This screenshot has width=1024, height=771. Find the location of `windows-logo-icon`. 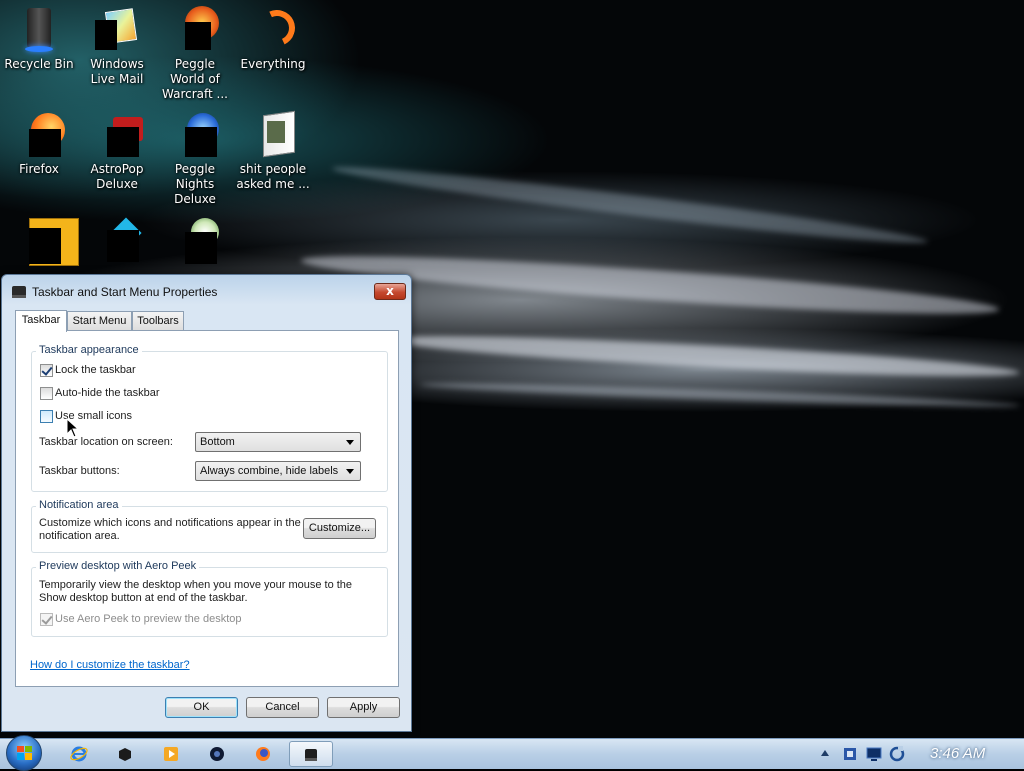

windows-logo-icon is located at coordinates (24, 753).